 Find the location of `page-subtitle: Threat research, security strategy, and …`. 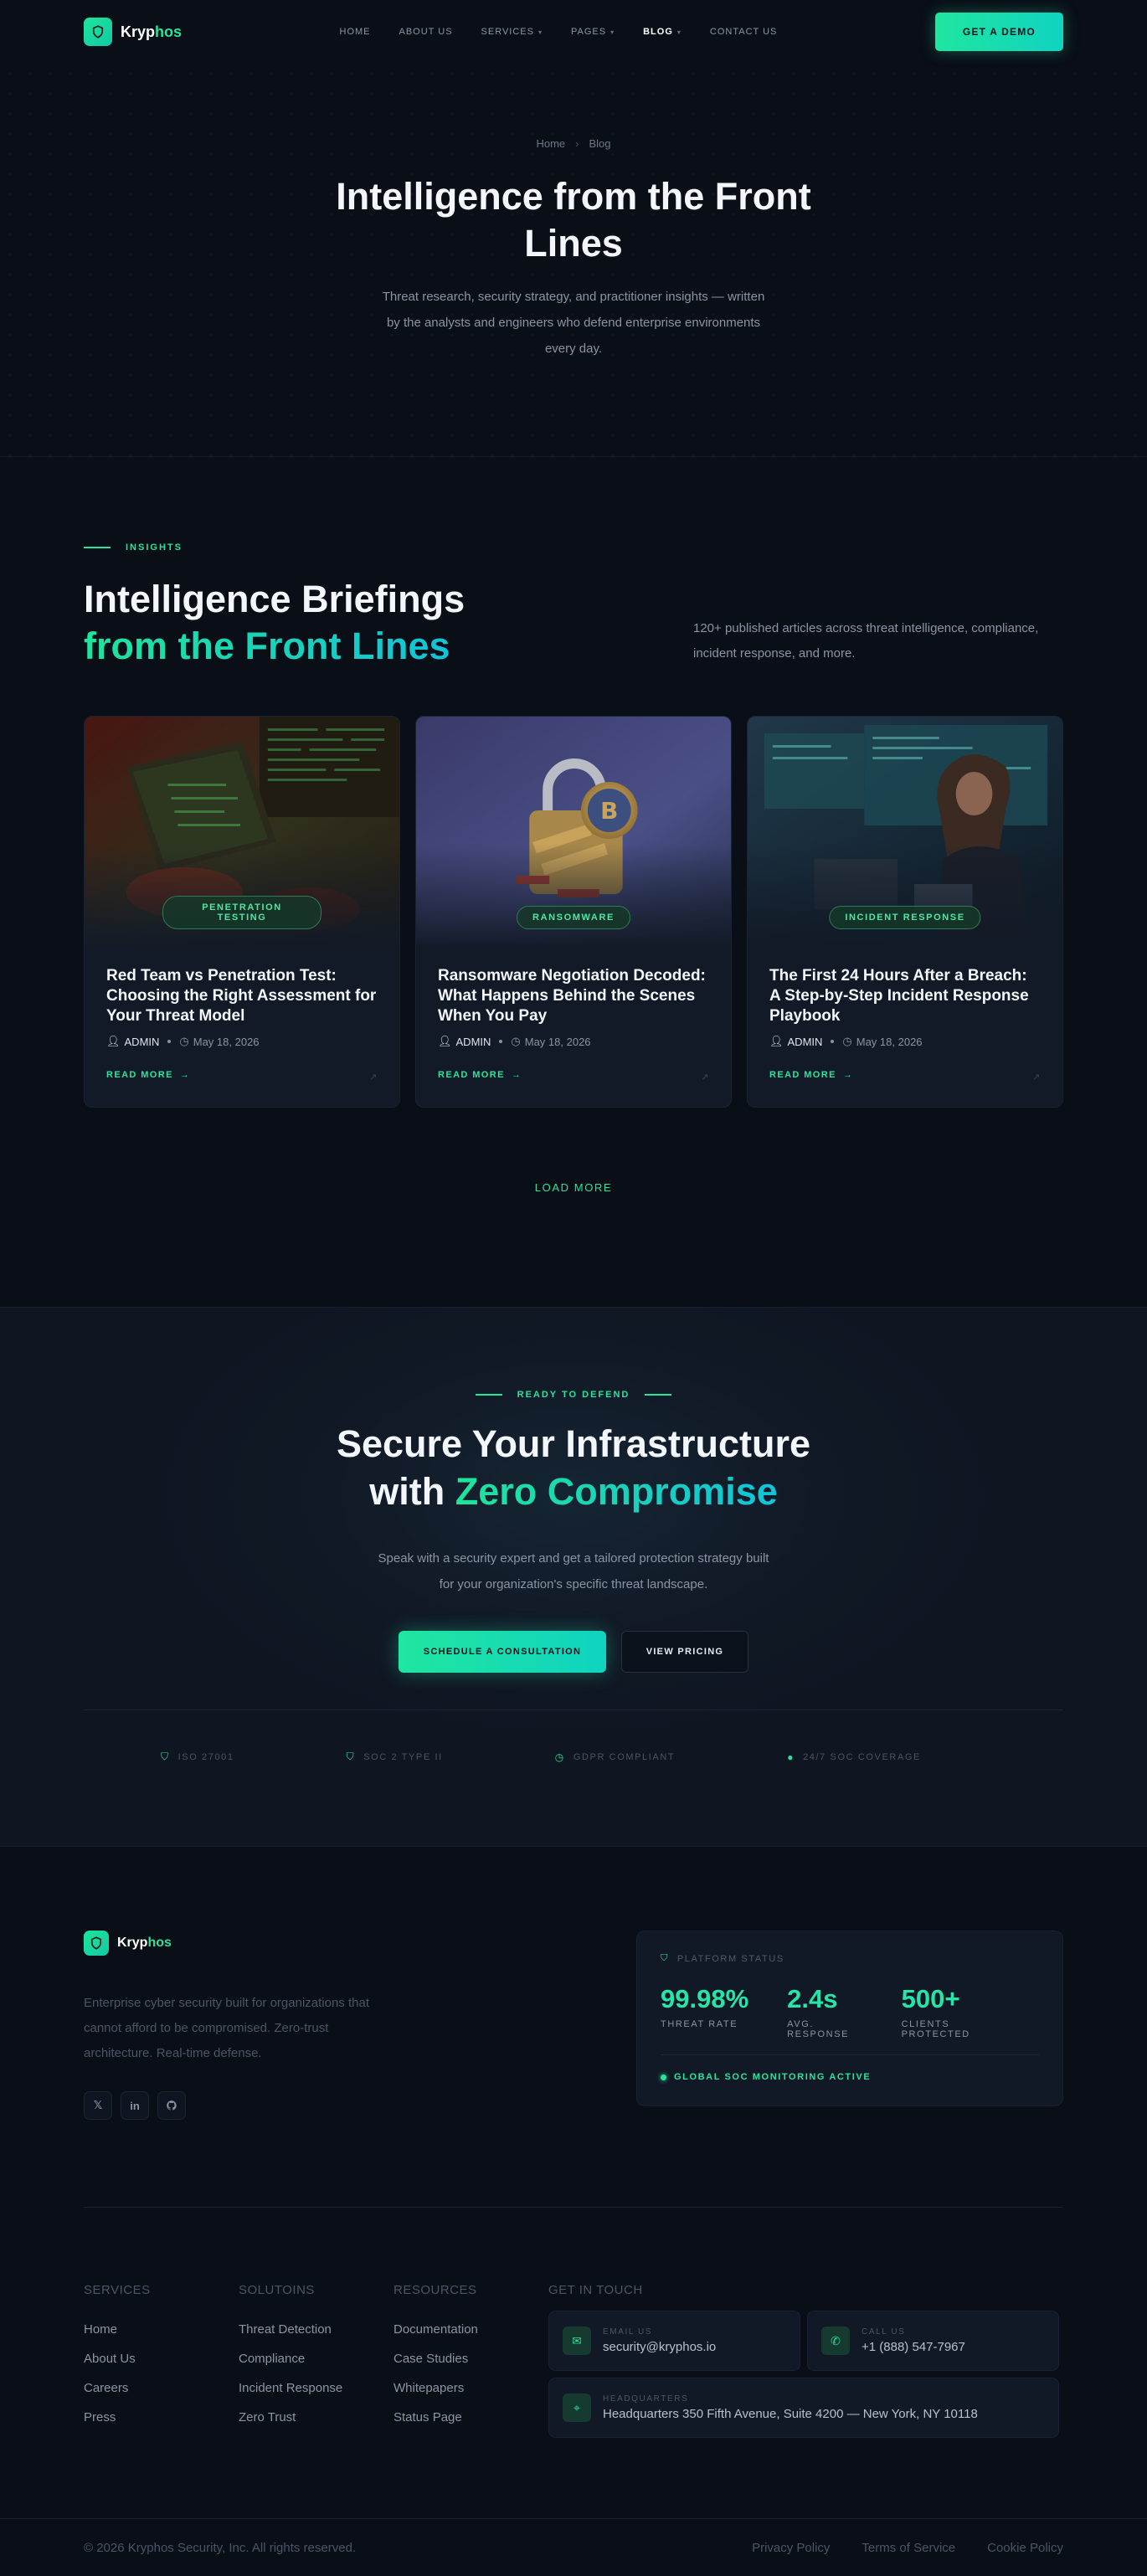

page-subtitle: Threat research, security strategy, and … is located at coordinates (573, 323).